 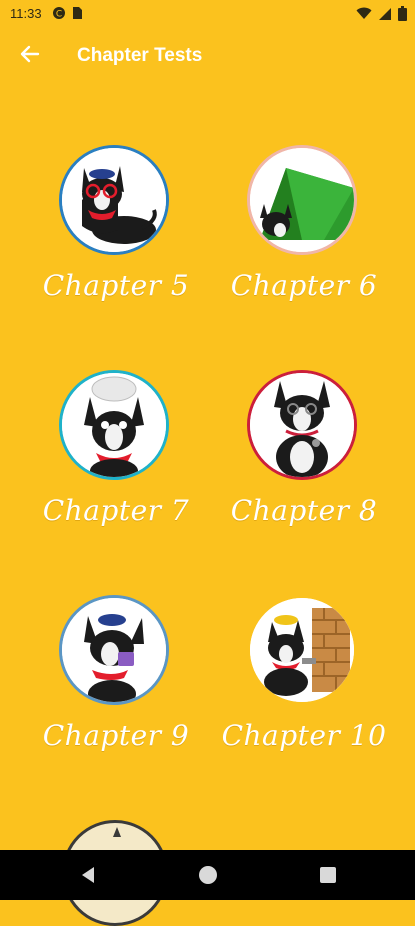 I want to click on builder-dog-illustration-icon, so click(x=302, y=650).